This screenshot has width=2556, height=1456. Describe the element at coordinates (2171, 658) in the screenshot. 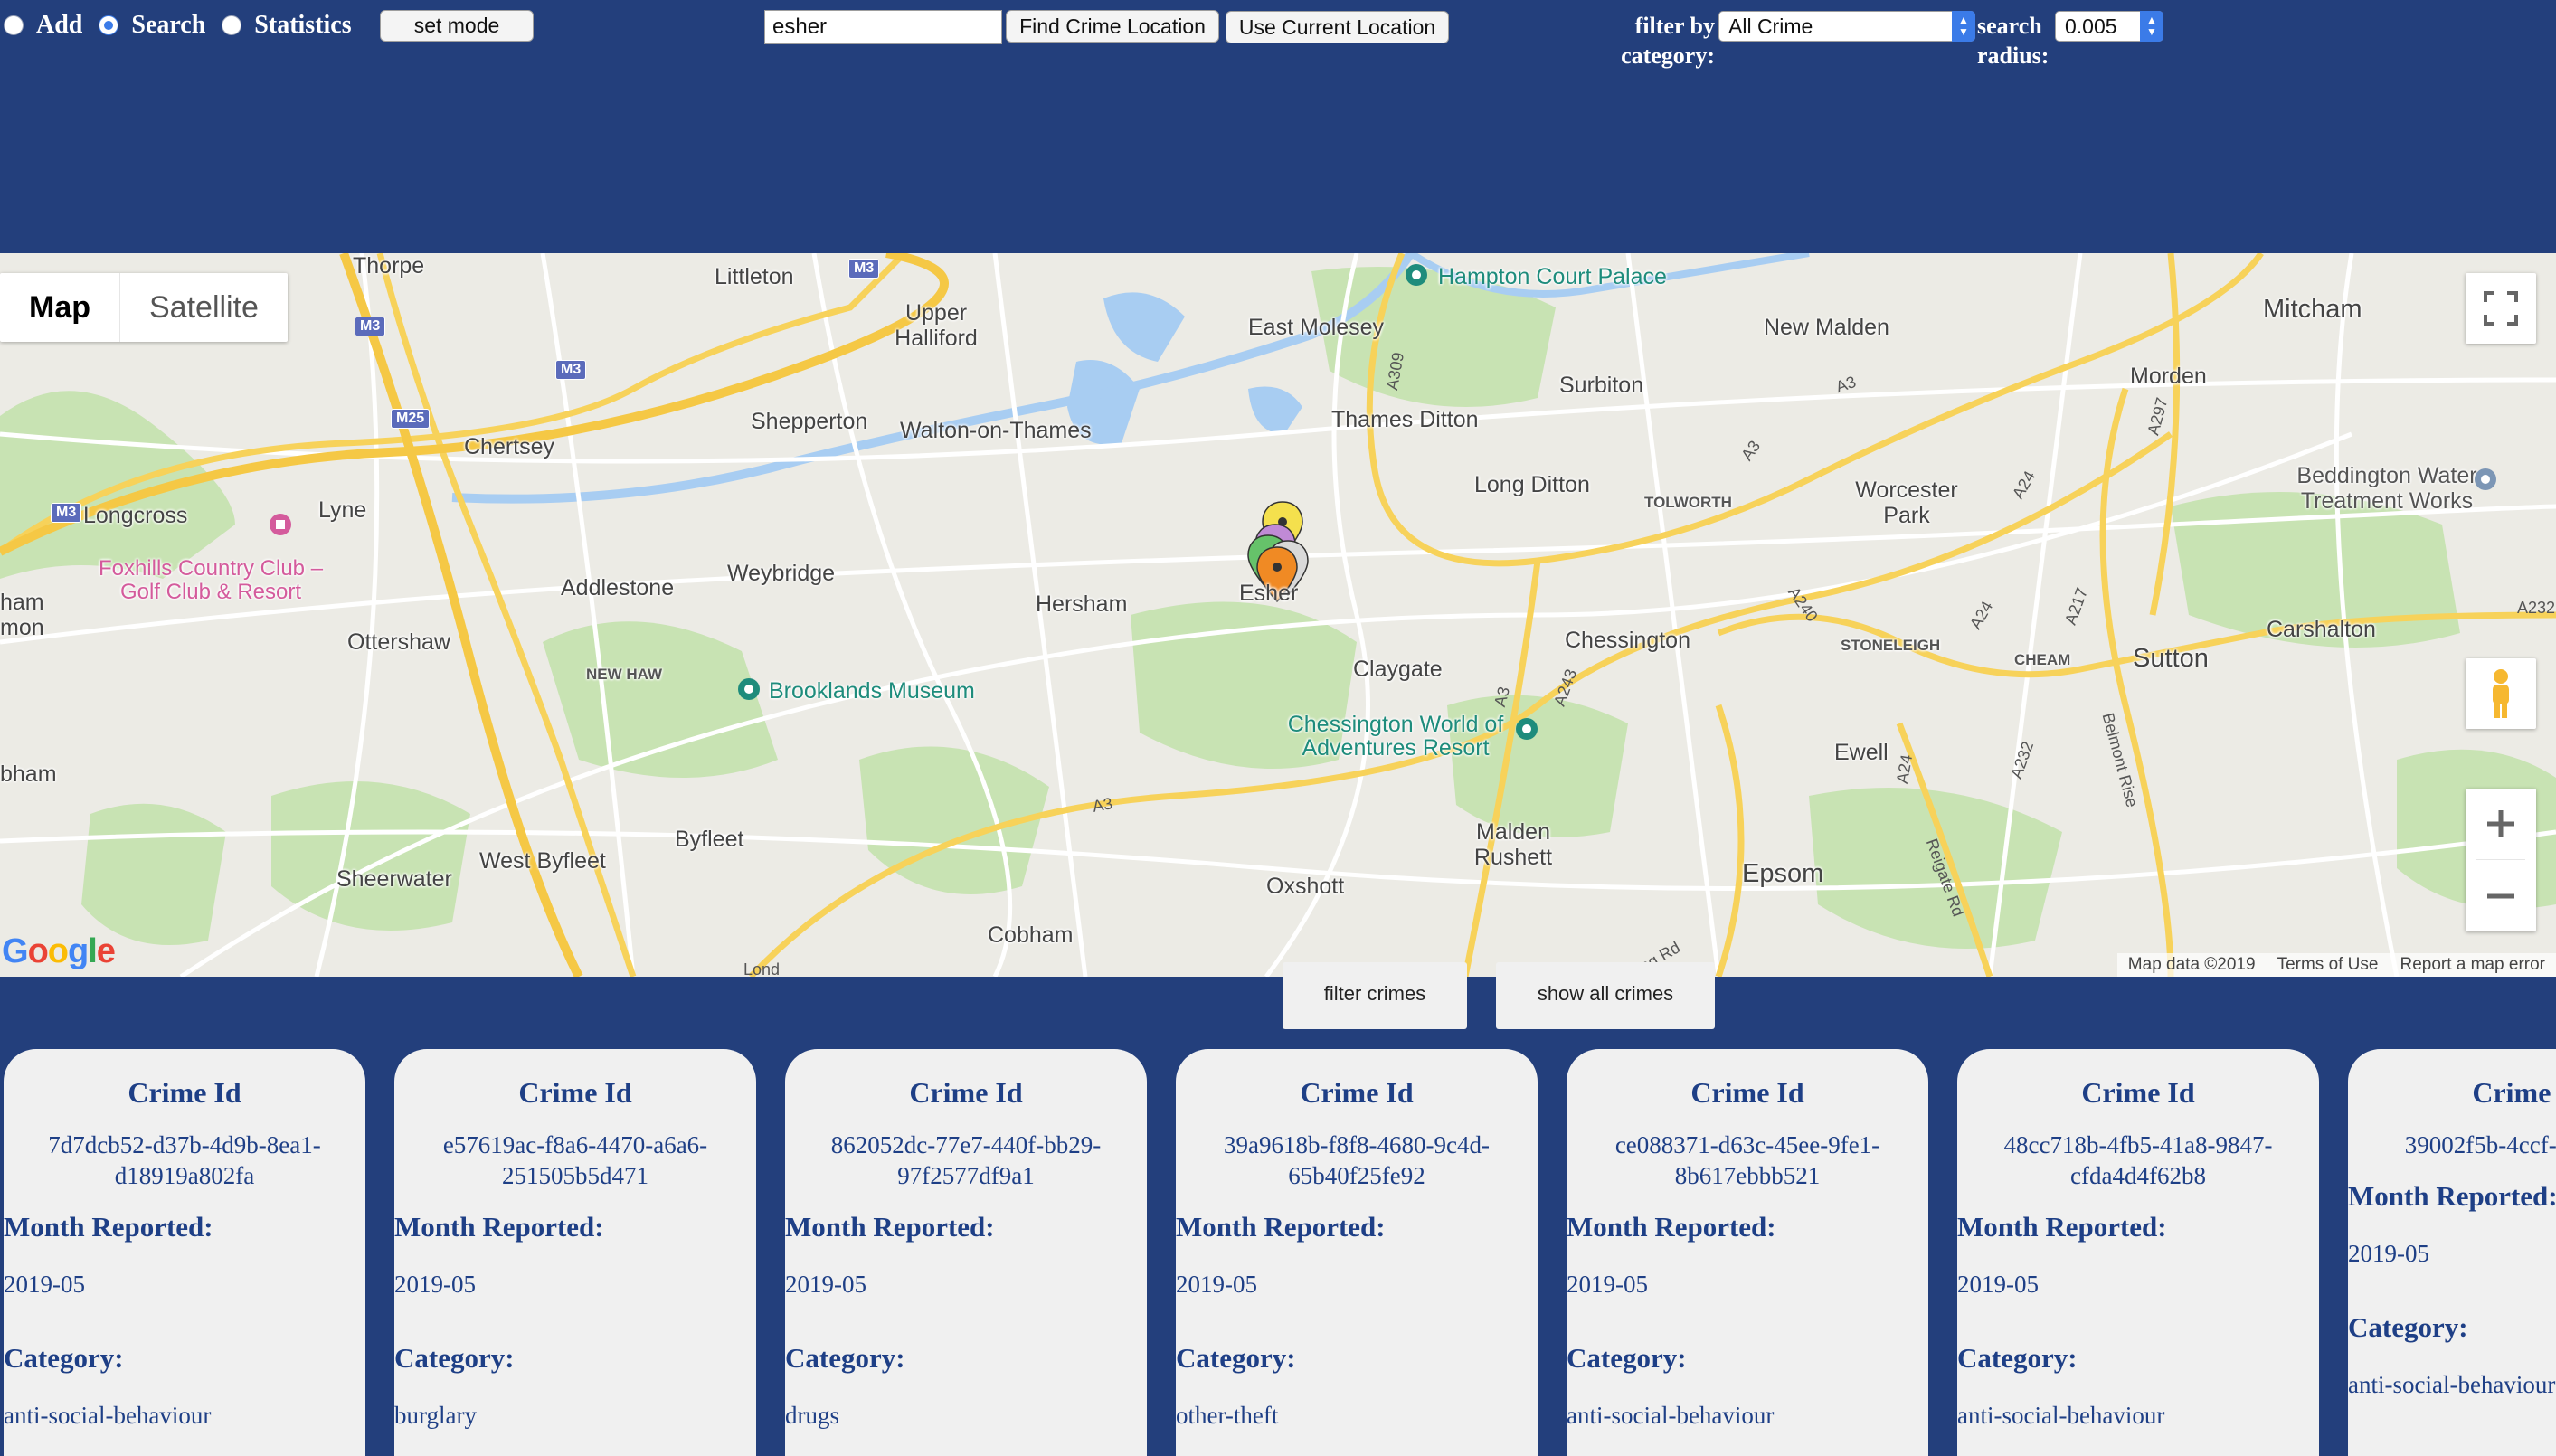

I see `map-label-sutton: Sutton` at that location.